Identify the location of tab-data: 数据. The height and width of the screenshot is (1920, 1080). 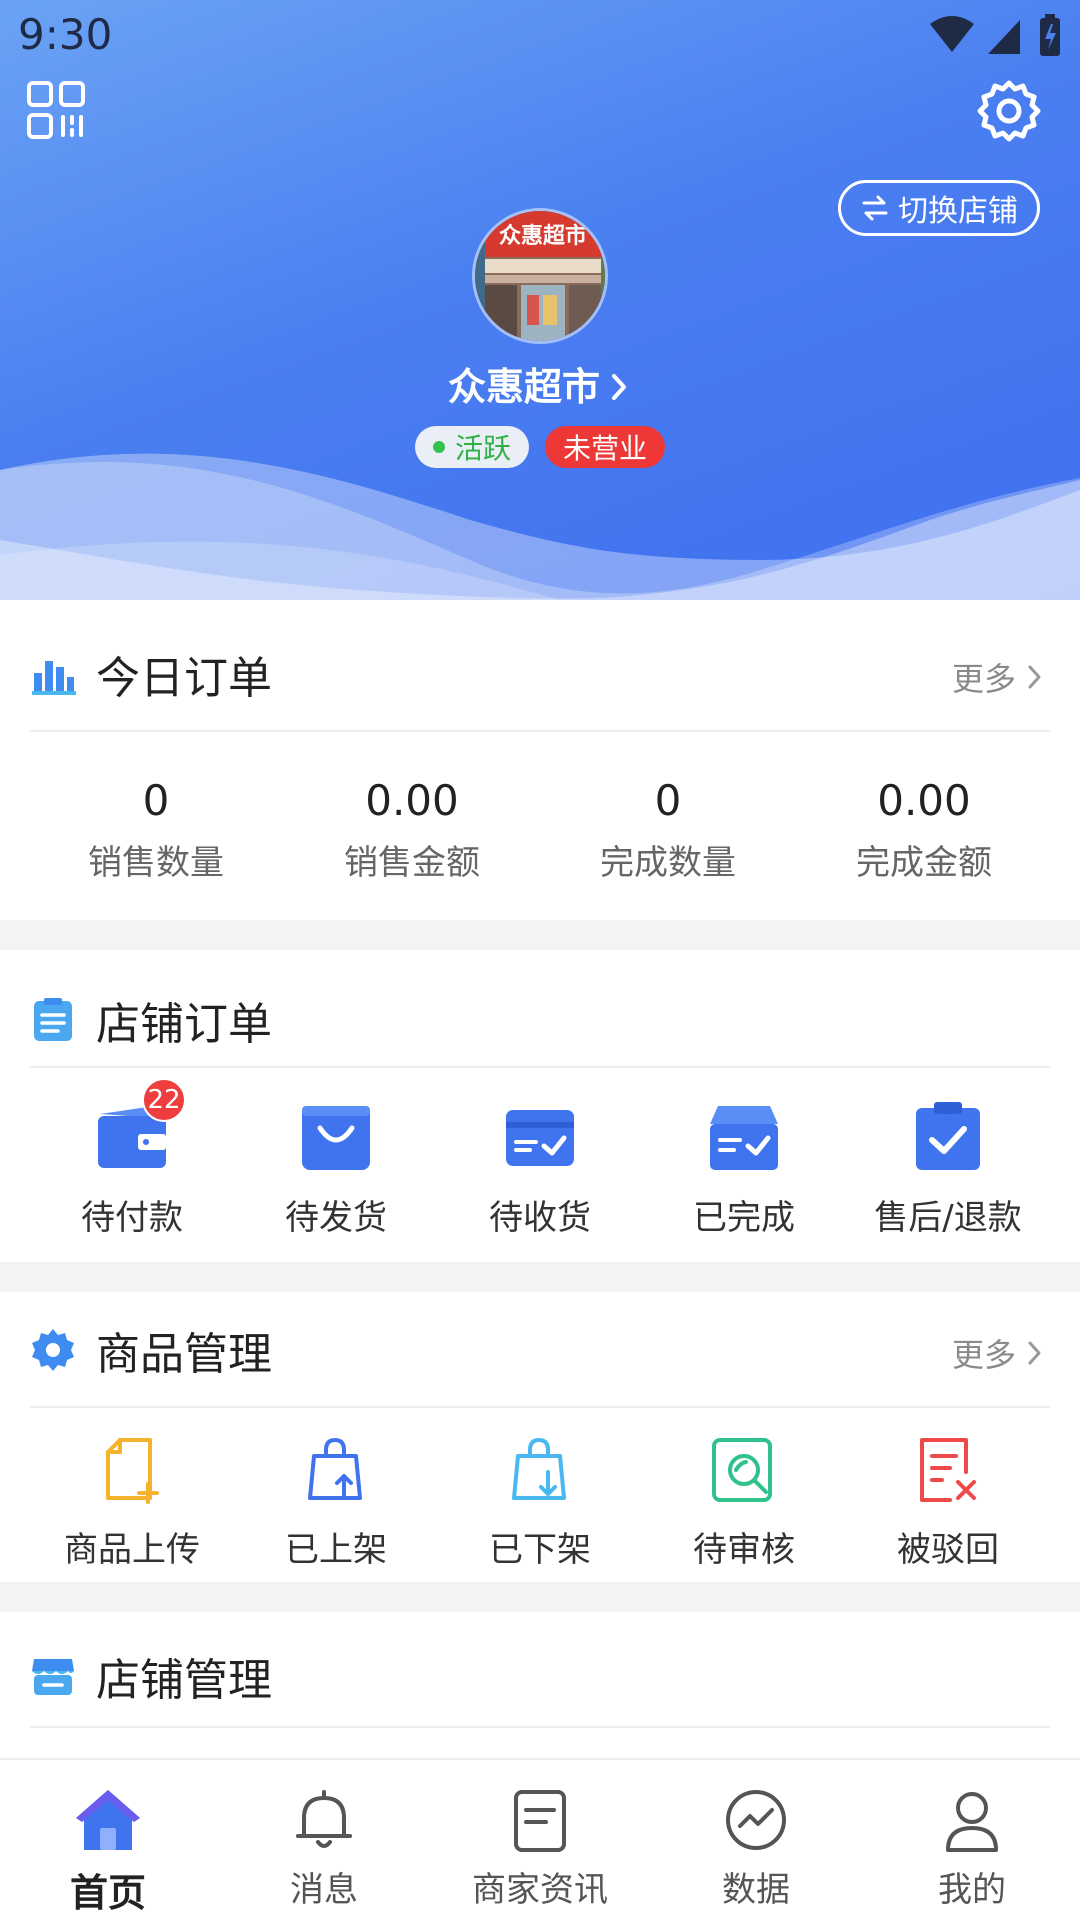
(756, 1840).